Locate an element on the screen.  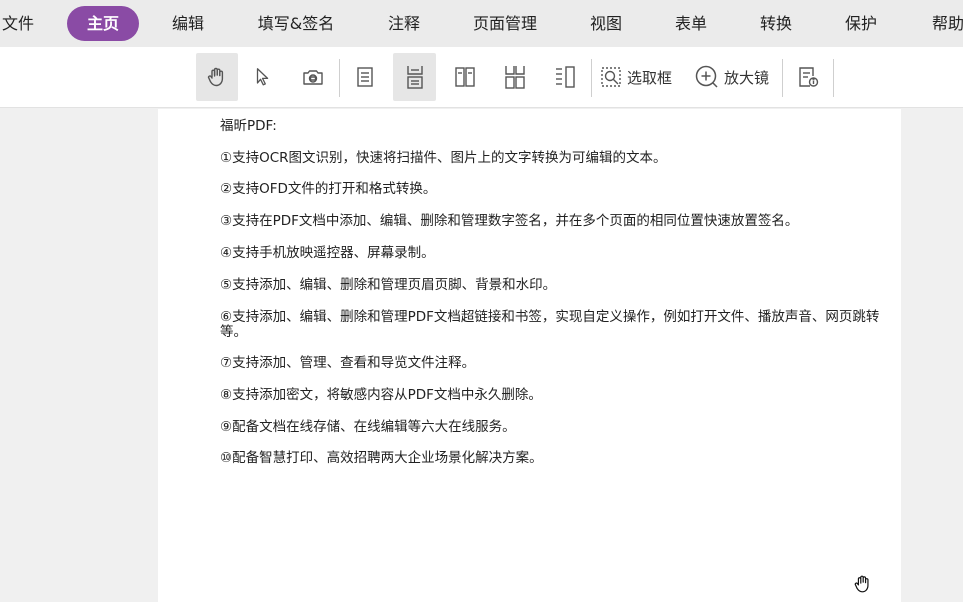
hand-cursor-icon is located at coordinates (861, 584).